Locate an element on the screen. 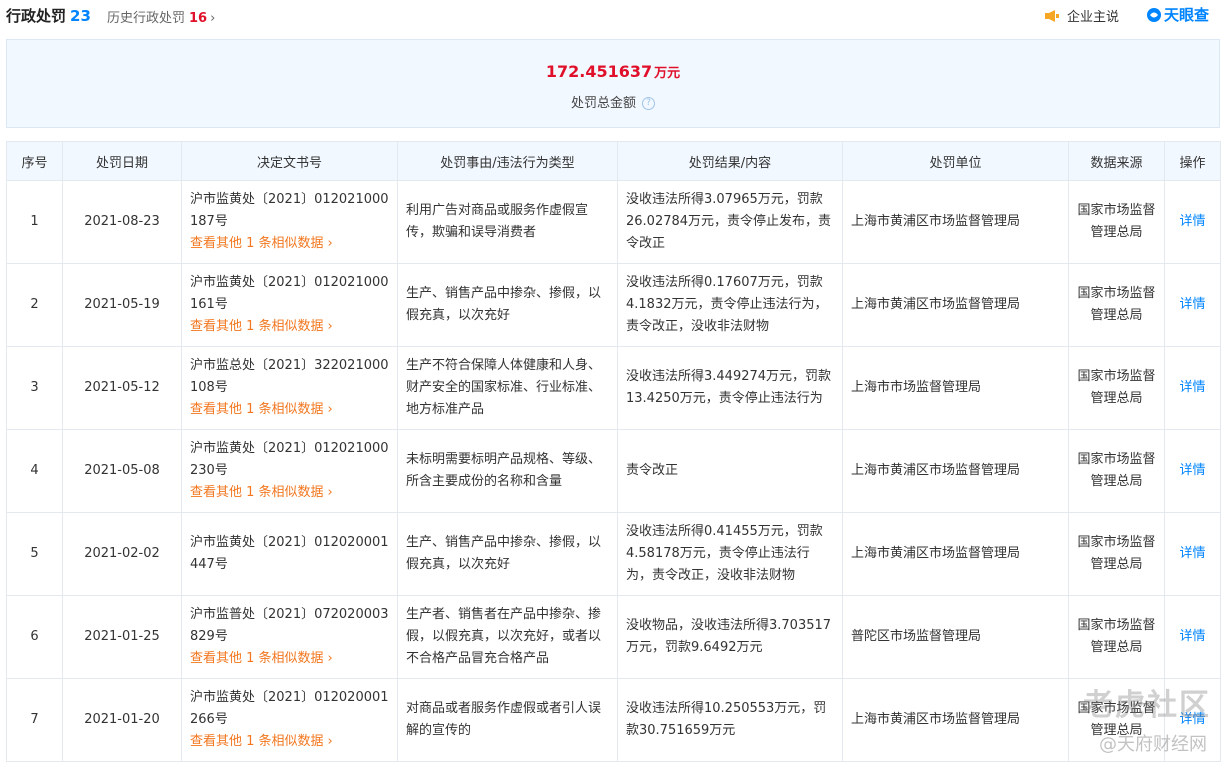 The width and height of the screenshot is (1229, 768). watermark-text: 老虎社区 is located at coordinates (1147, 705).